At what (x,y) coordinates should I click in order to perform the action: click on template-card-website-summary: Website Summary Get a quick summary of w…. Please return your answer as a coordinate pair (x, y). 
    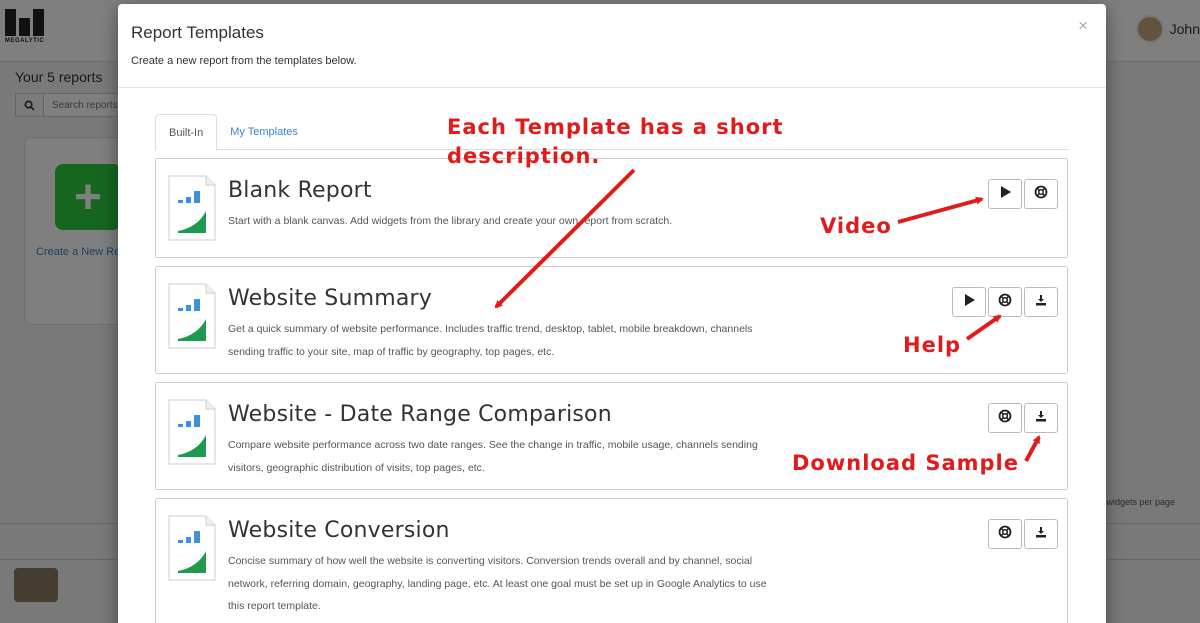
    Looking at the image, I should click on (611, 320).